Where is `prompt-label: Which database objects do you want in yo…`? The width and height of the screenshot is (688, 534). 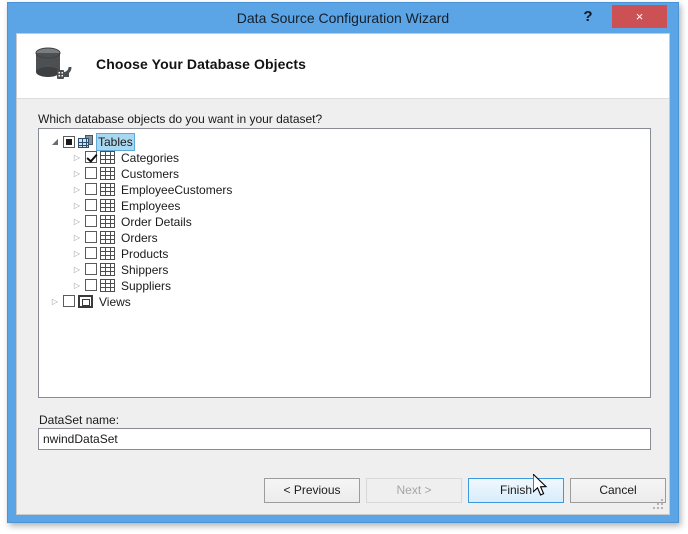 prompt-label: Which database objects do you want in yo… is located at coordinates (180, 119).